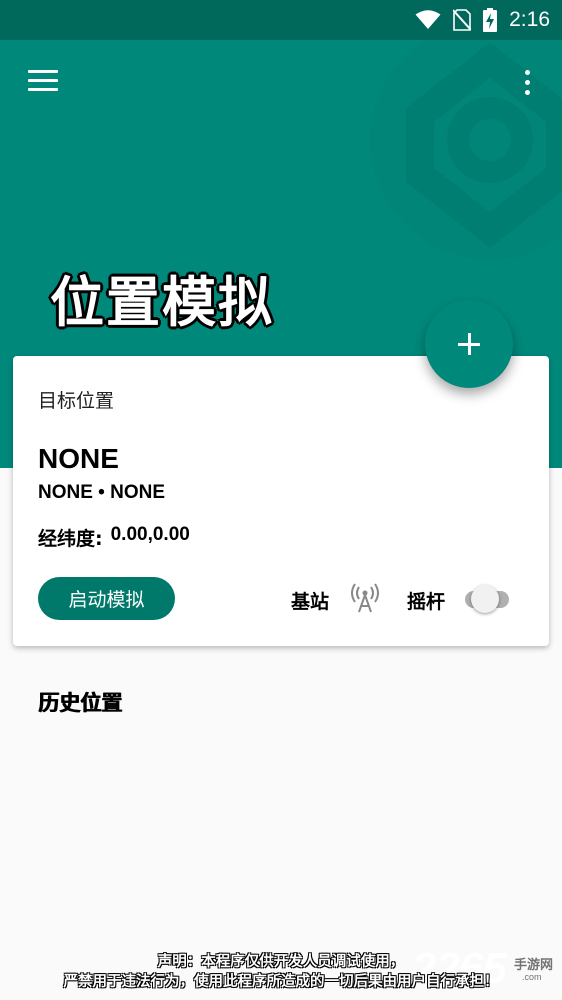 This screenshot has width=562, height=1000. Describe the element at coordinates (106, 598) in the screenshot. I see `start-simulation-button: 启动模拟` at that location.